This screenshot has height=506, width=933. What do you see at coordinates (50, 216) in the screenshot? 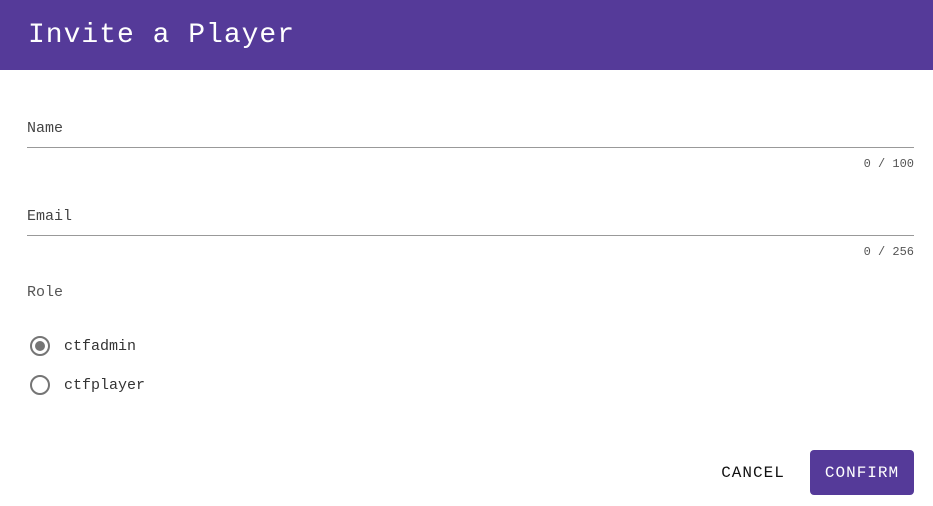
I see `email-label: Email` at bounding box center [50, 216].